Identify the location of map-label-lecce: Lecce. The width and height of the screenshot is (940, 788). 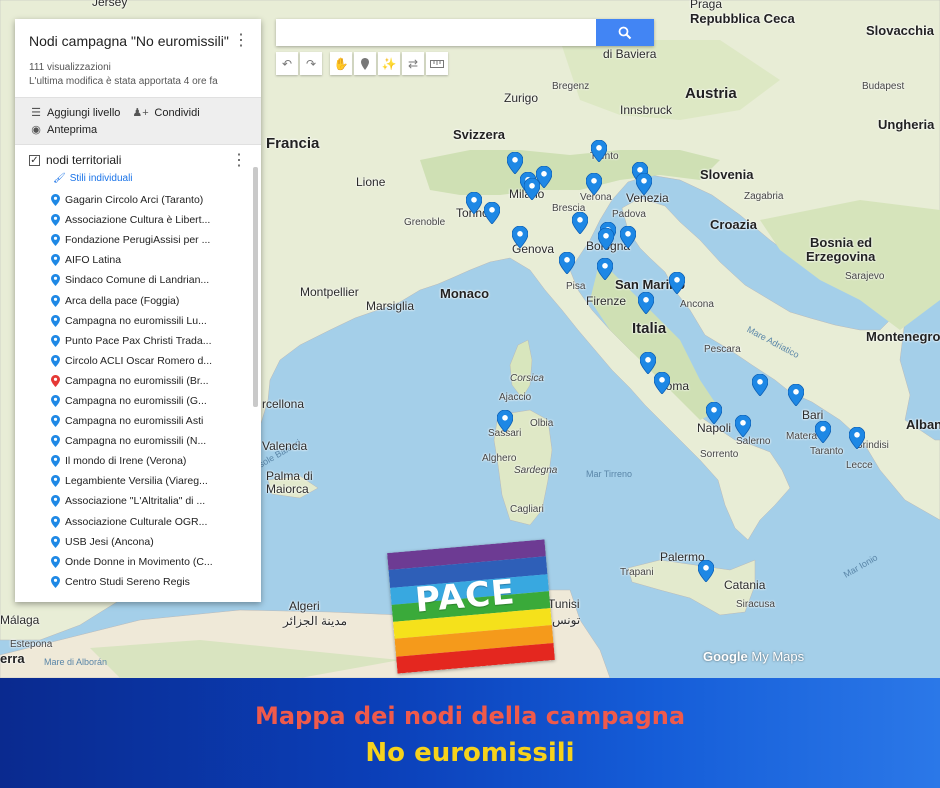
(859, 465).